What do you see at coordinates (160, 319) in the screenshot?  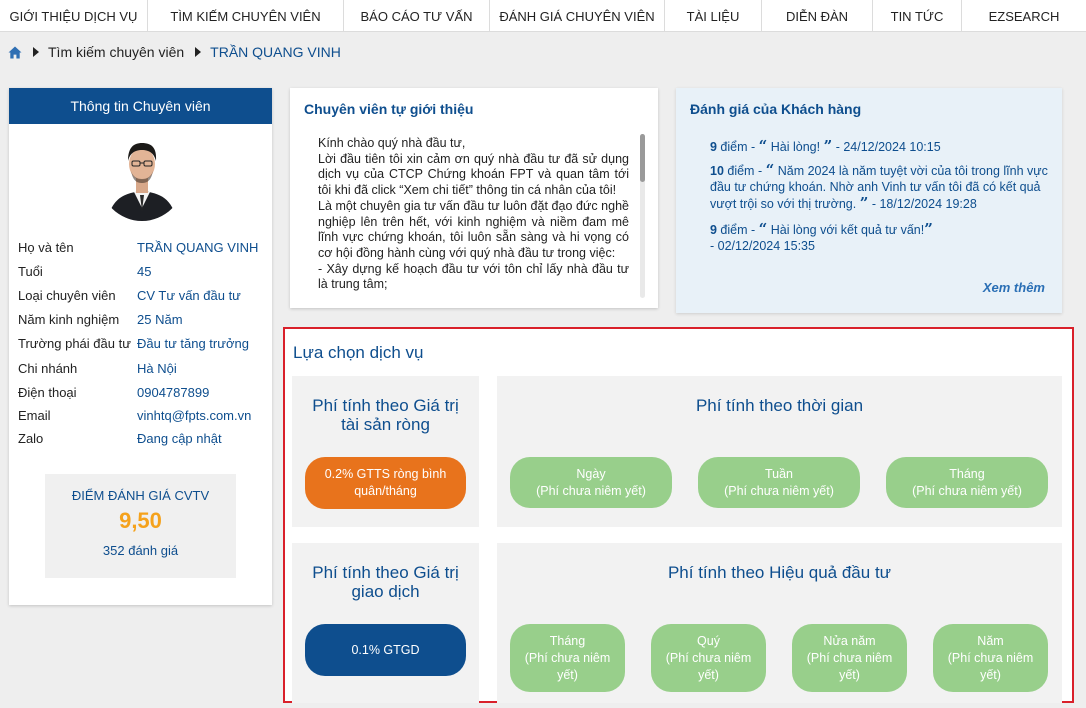 I see `info-value: 25 Năm` at bounding box center [160, 319].